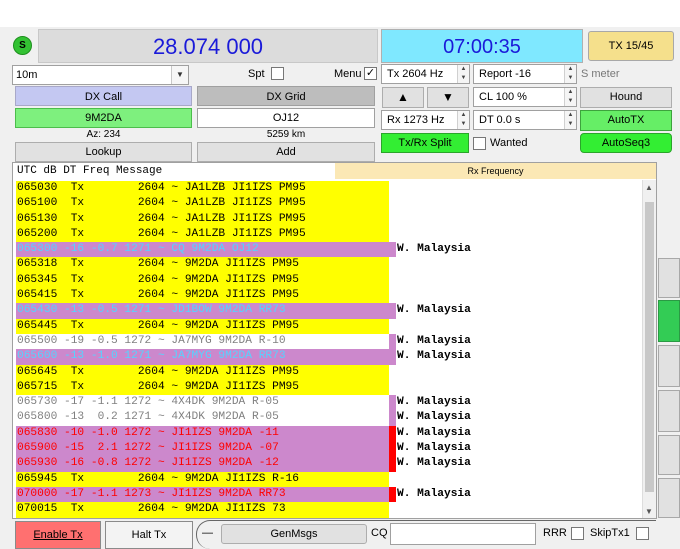  I want to click on add-button: Add, so click(286, 152).